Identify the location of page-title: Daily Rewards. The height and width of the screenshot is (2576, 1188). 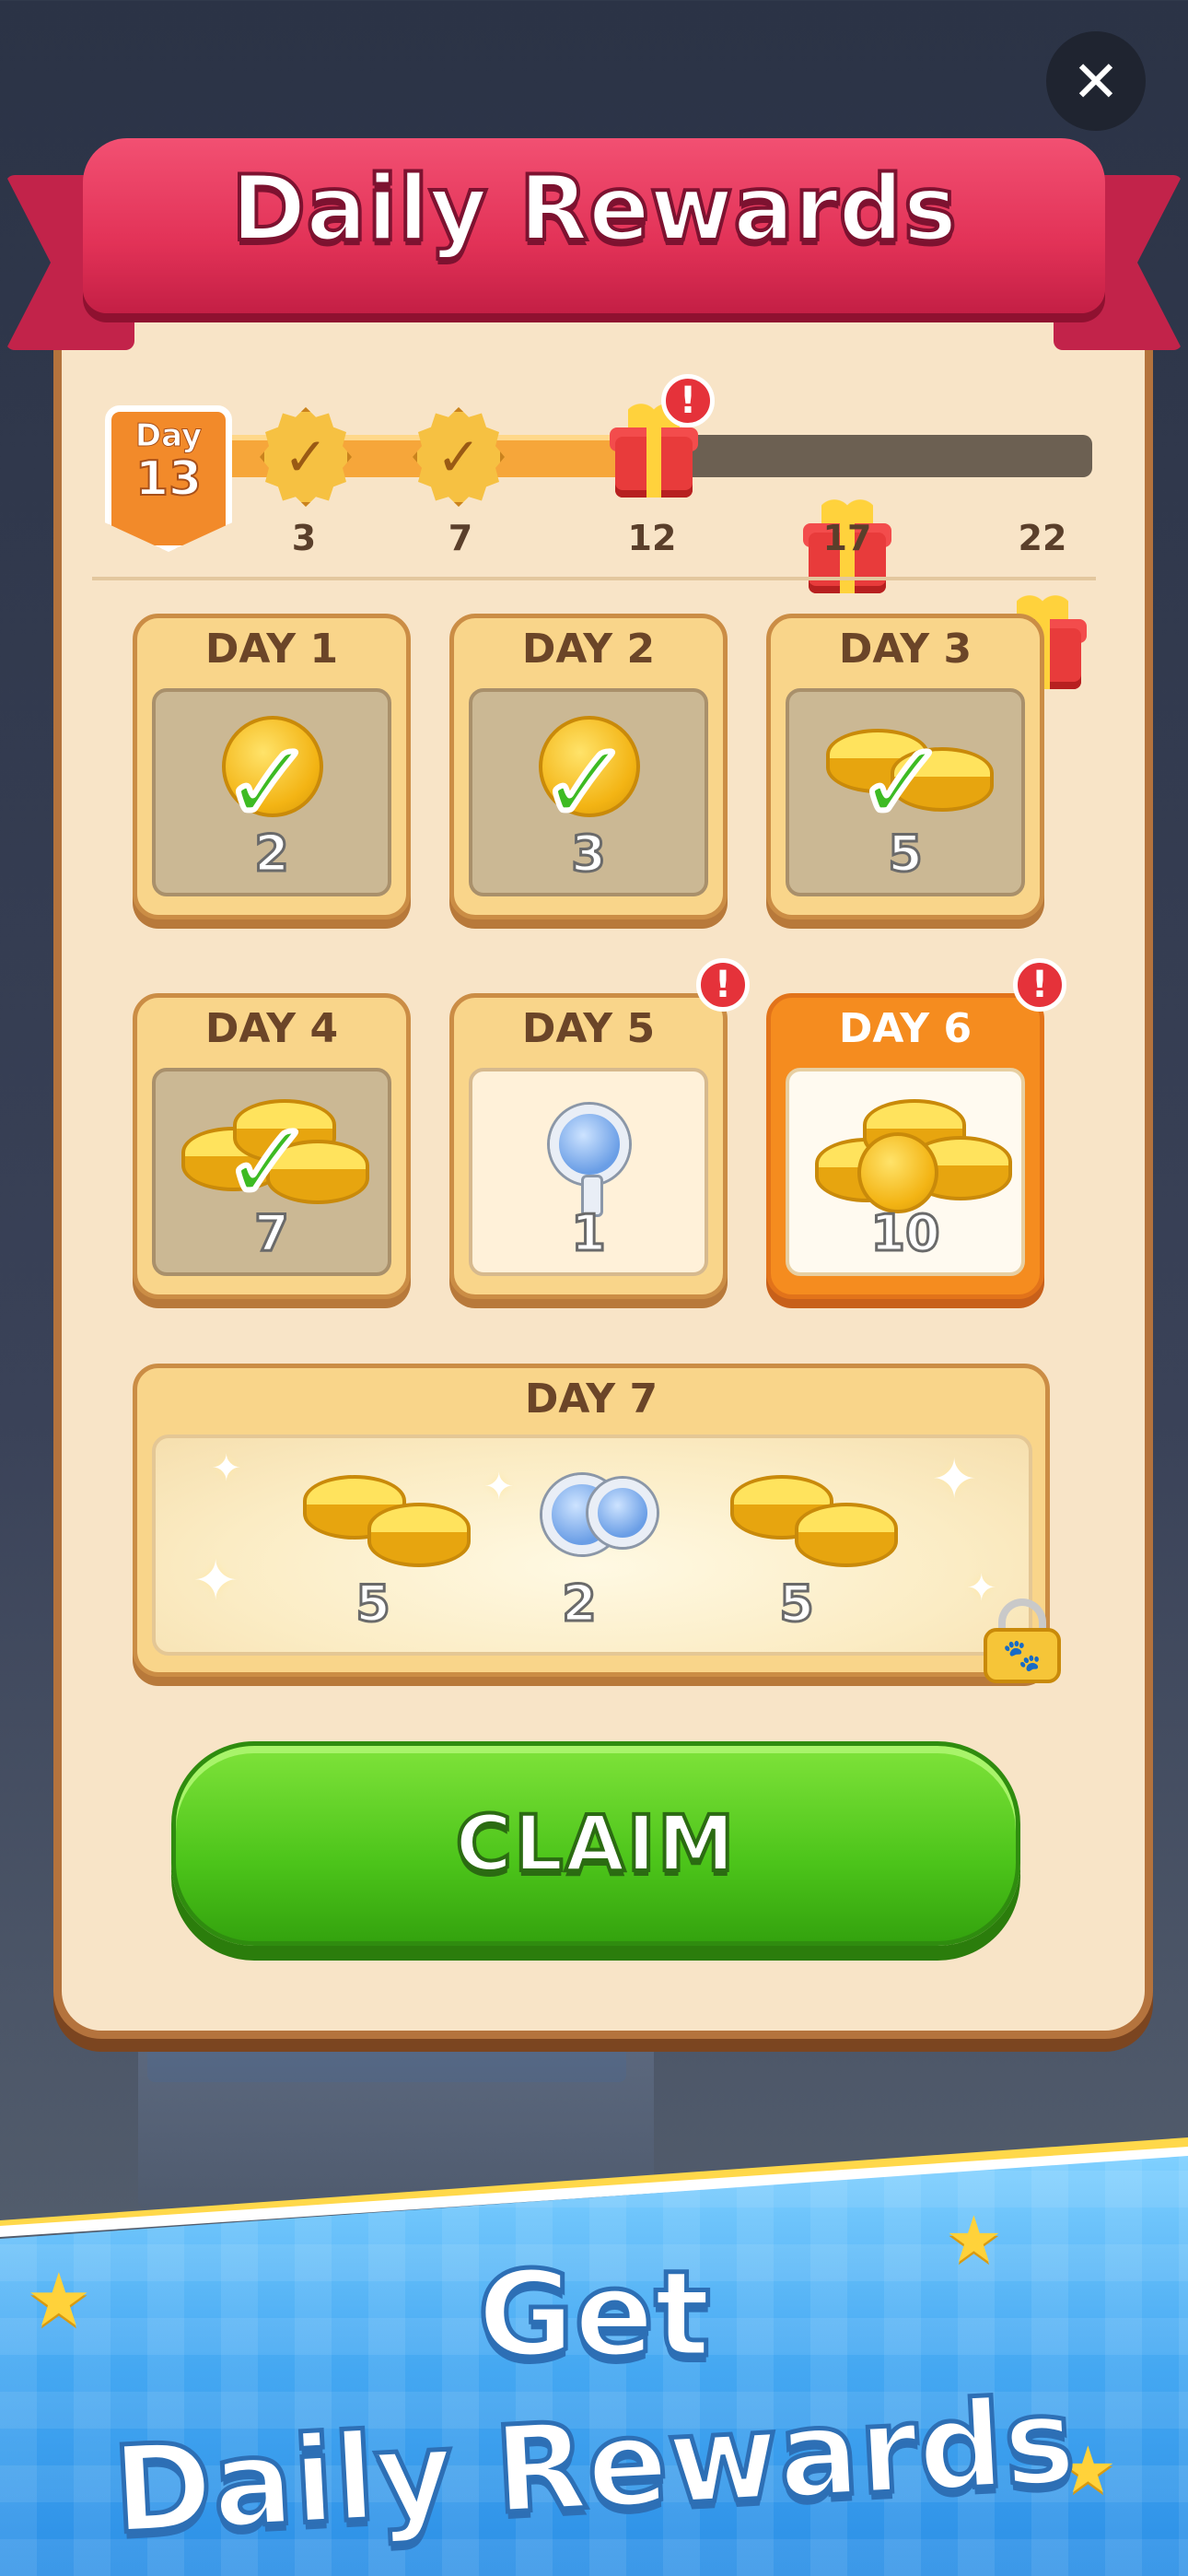
(594, 209).